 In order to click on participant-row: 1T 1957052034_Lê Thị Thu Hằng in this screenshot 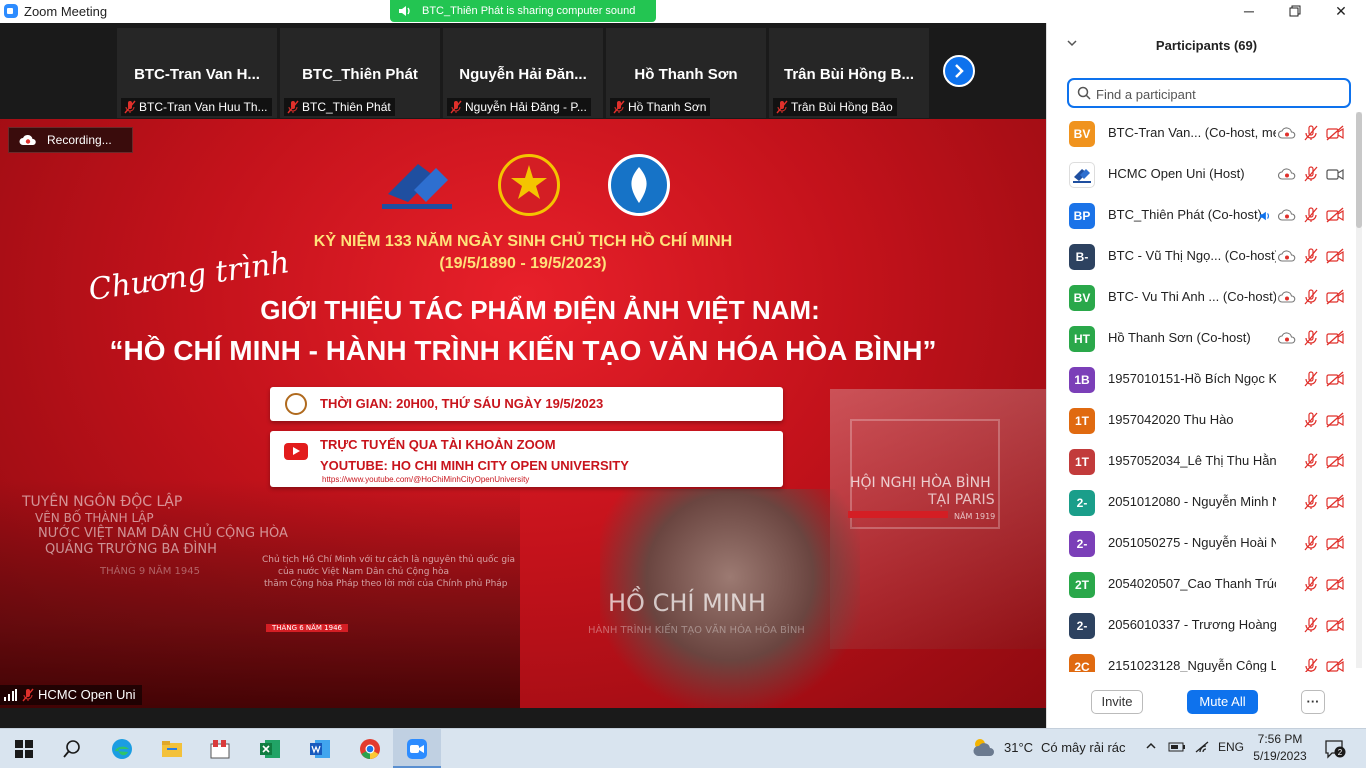, I will do `click(1201, 461)`.